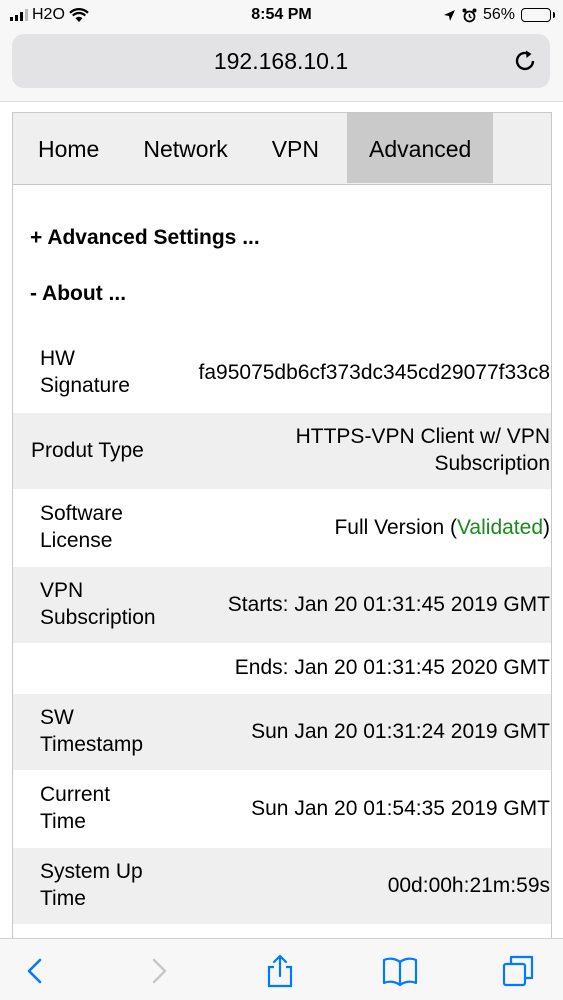 The width and height of the screenshot is (563, 1000). Describe the element at coordinates (423, 450) in the screenshot. I see `row-value: HTTPS-VPN Client w/ VPN Subscription` at that location.